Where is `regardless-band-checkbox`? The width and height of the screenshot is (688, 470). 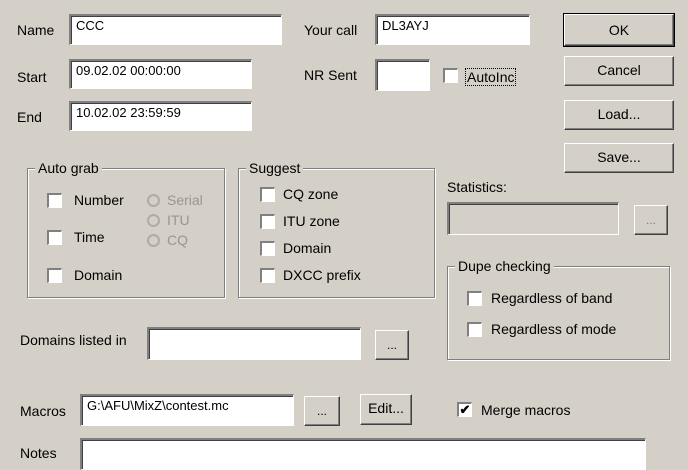 regardless-band-checkbox is located at coordinates (474, 298).